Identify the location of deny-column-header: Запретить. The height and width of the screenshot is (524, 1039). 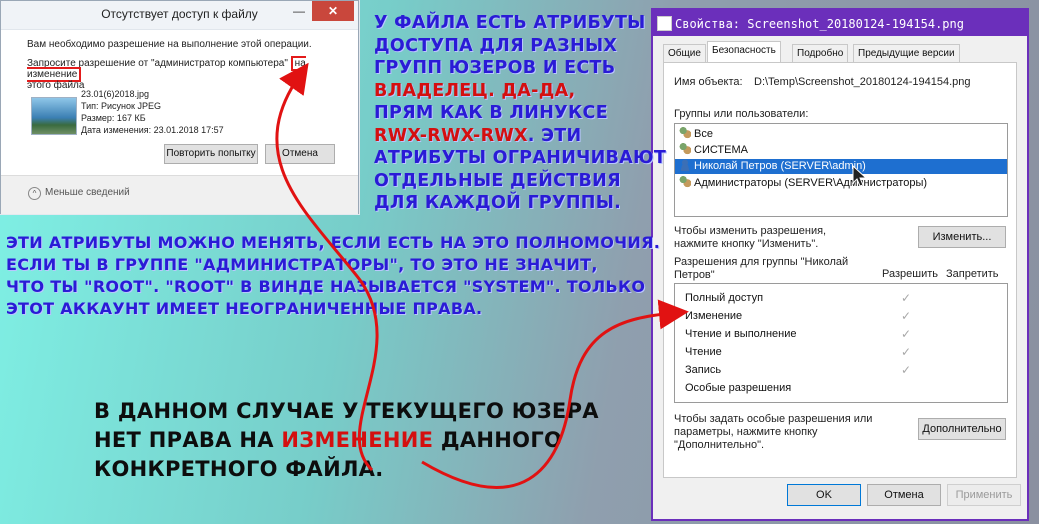
(972, 274).